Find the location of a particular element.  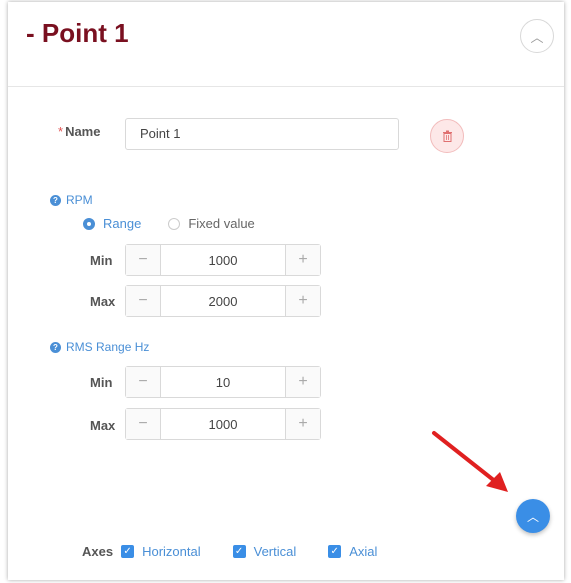

axes-row: Axes ✓ Horizontal ✓ Vertical ✓ Axial is located at coordinates (245, 551).